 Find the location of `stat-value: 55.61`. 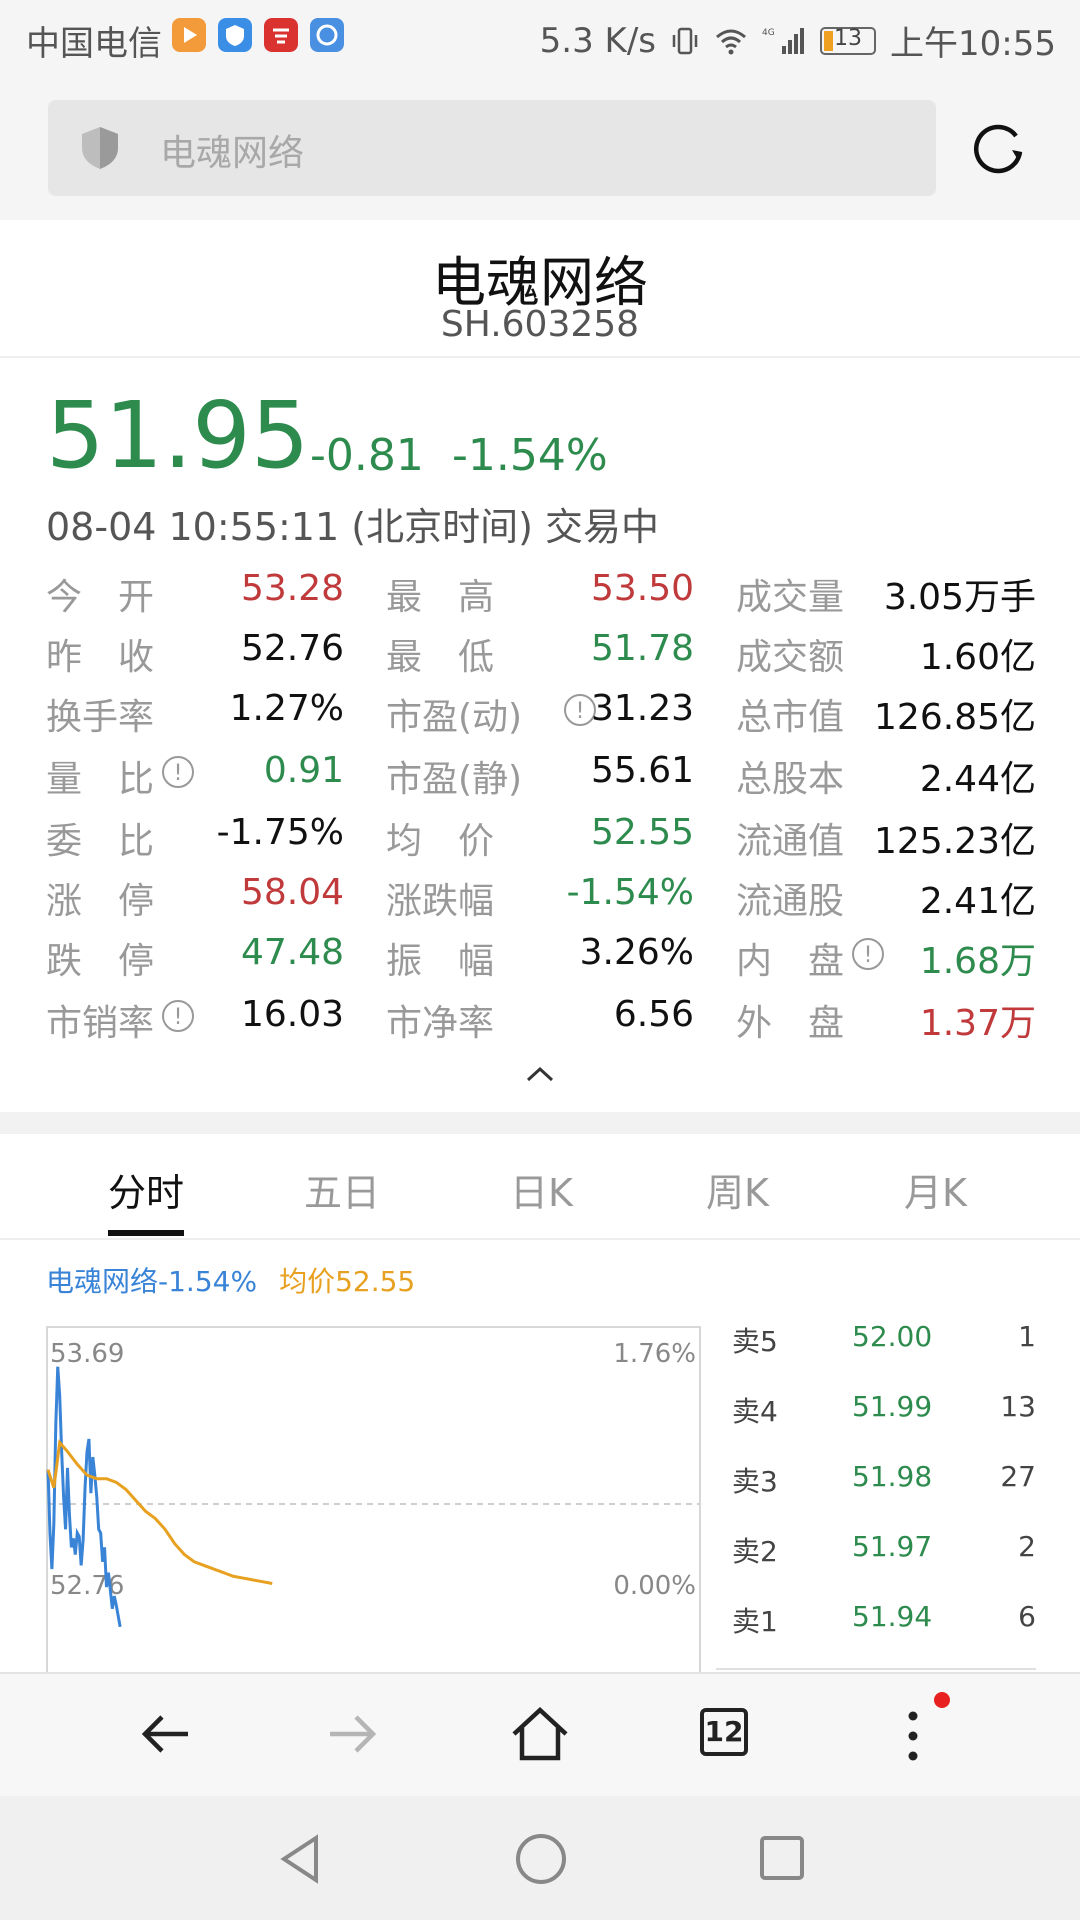

stat-value: 55.61 is located at coordinates (642, 770).